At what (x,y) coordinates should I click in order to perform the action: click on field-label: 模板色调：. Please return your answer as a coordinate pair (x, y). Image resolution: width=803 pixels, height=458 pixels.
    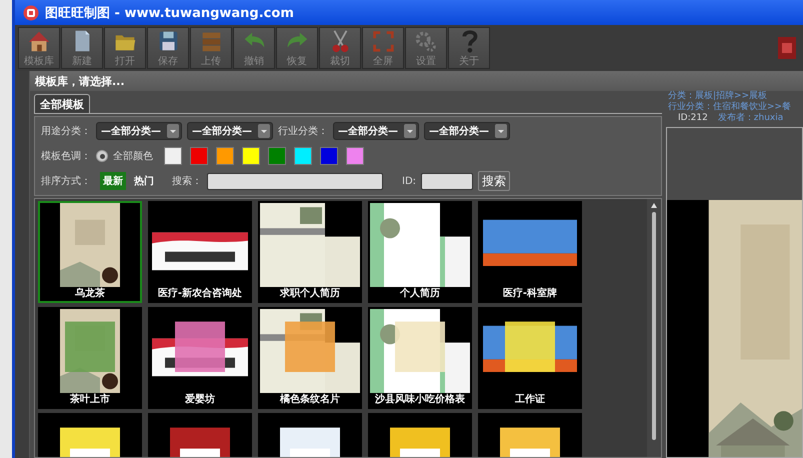
    Looking at the image, I should click on (66, 156).